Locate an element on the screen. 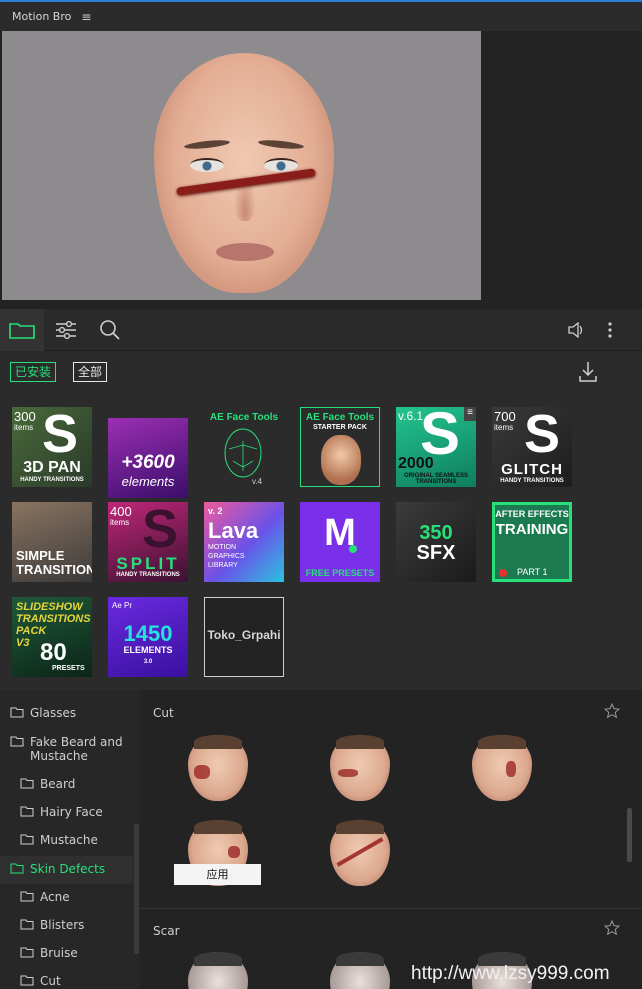 This screenshot has height=989, width=642. sidebar-scrollbar is located at coordinates (136, 889).